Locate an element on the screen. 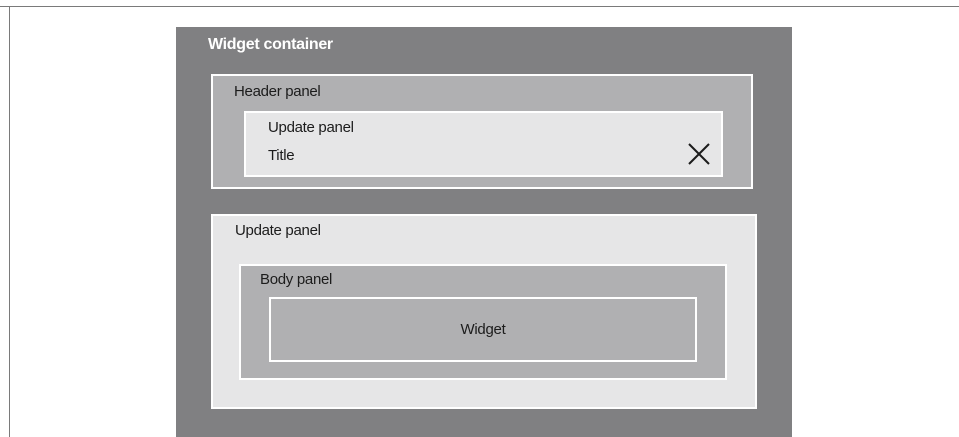  widget-box: Widget is located at coordinates (483, 329).